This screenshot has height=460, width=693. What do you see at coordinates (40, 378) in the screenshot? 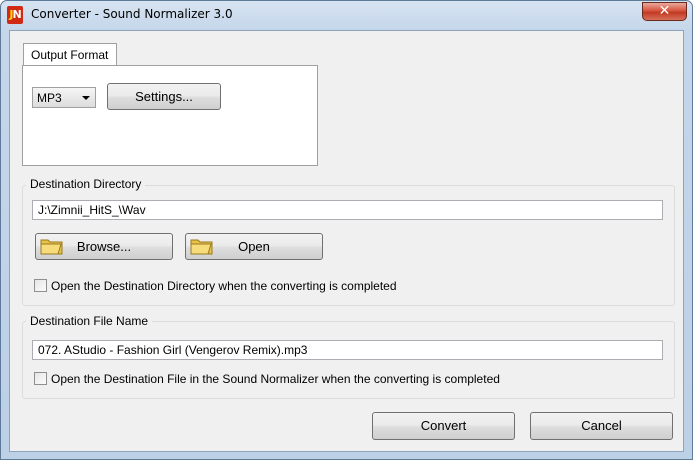
I see `open-file-checkbox` at bounding box center [40, 378].